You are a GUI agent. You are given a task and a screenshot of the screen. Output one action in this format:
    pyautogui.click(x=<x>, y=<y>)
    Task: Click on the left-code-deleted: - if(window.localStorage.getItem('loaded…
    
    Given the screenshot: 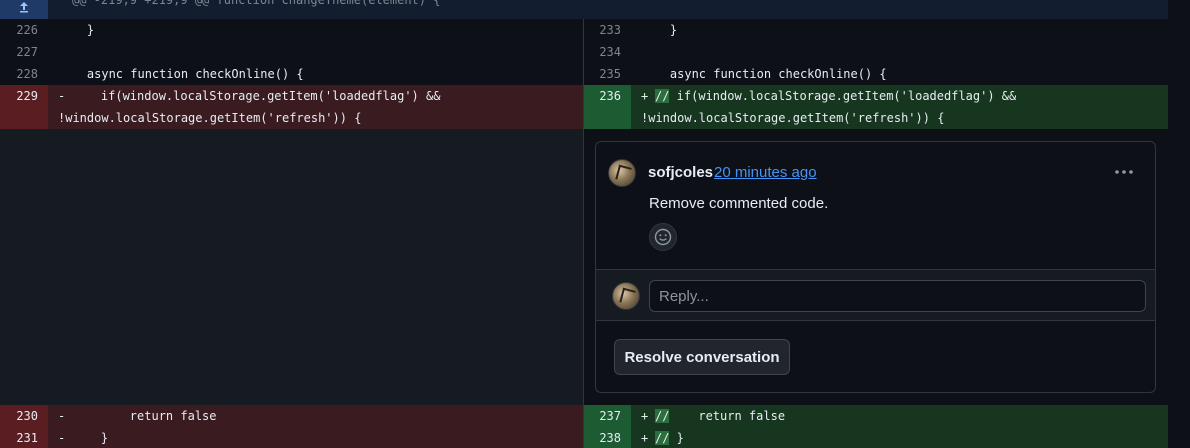 What is the action you would take?
    pyautogui.click(x=315, y=107)
    